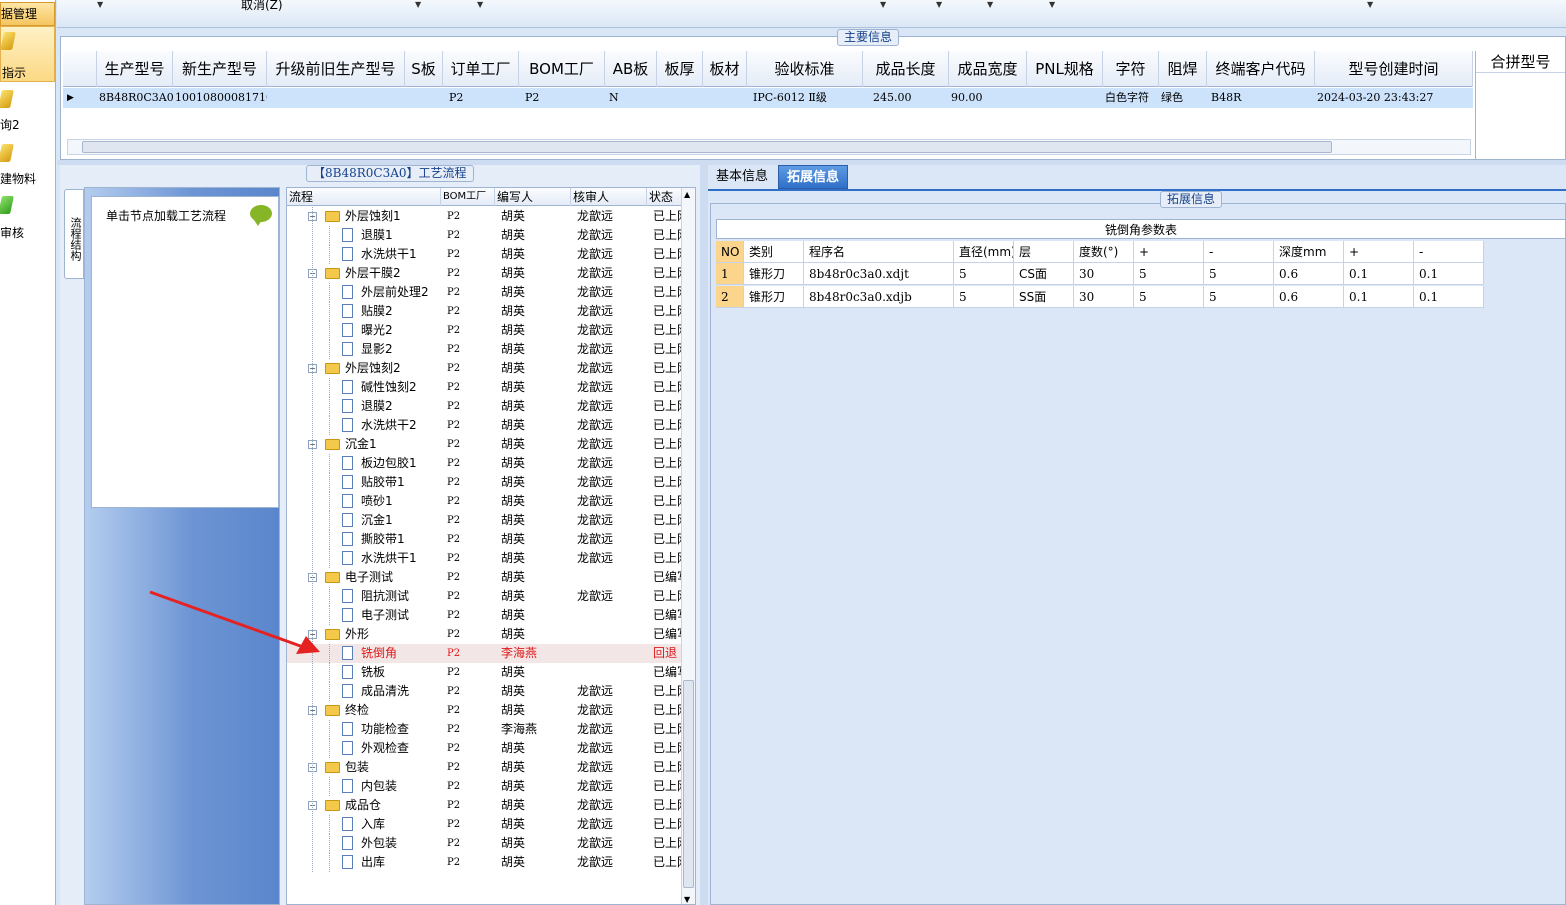 The image size is (1566, 905). What do you see at coordinates (730, 252) in the screenshot?
I see `param-column-header: NO` at bounding box center [730, 252].